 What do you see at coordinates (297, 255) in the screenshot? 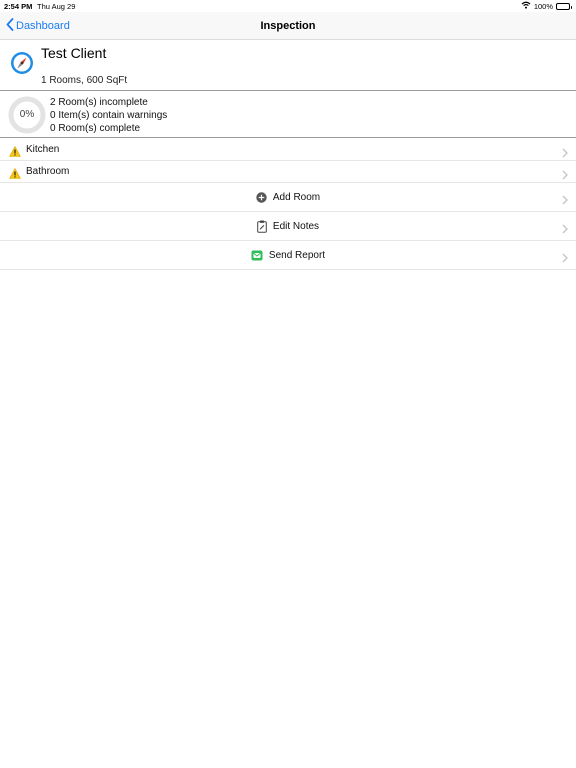
I see `send-report-label: Send Report` at bounding box center [297, 255].